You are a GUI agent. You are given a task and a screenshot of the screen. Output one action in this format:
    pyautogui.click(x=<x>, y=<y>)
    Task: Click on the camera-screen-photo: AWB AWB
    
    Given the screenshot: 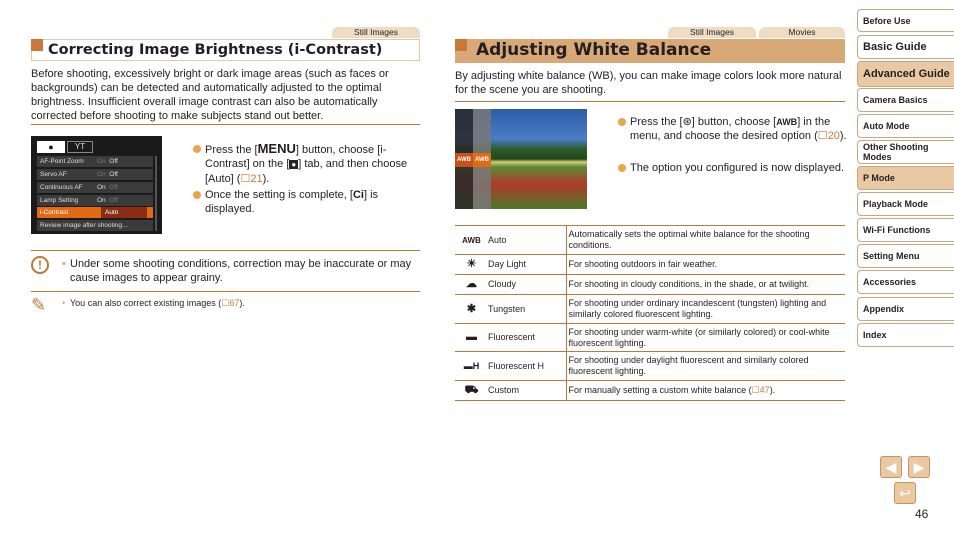 What is the action you would take?
    pyautogui.click(x=521, y=159)
    